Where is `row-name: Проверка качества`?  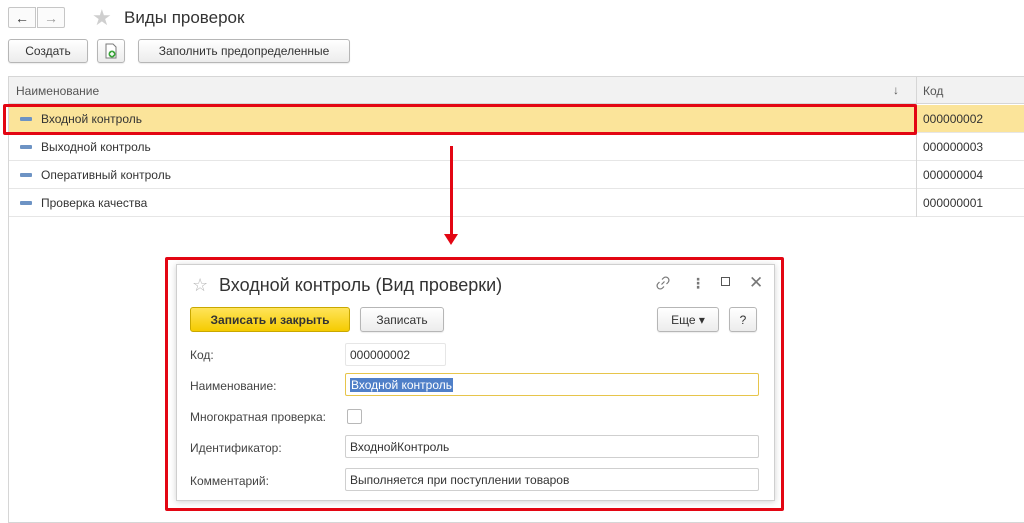 row-name: Проверка качества is located at coordinates (94, 203).